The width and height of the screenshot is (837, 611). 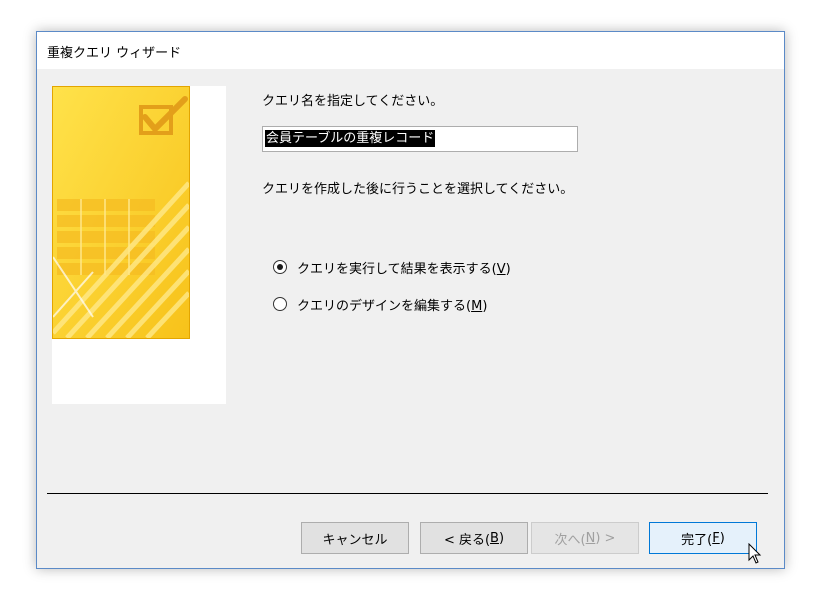 What do you see at coordinates (350, 138) in the screenshot?
I see `query-name-value: 会員テーブルの重複レコード` at bounding box center [350, 138].